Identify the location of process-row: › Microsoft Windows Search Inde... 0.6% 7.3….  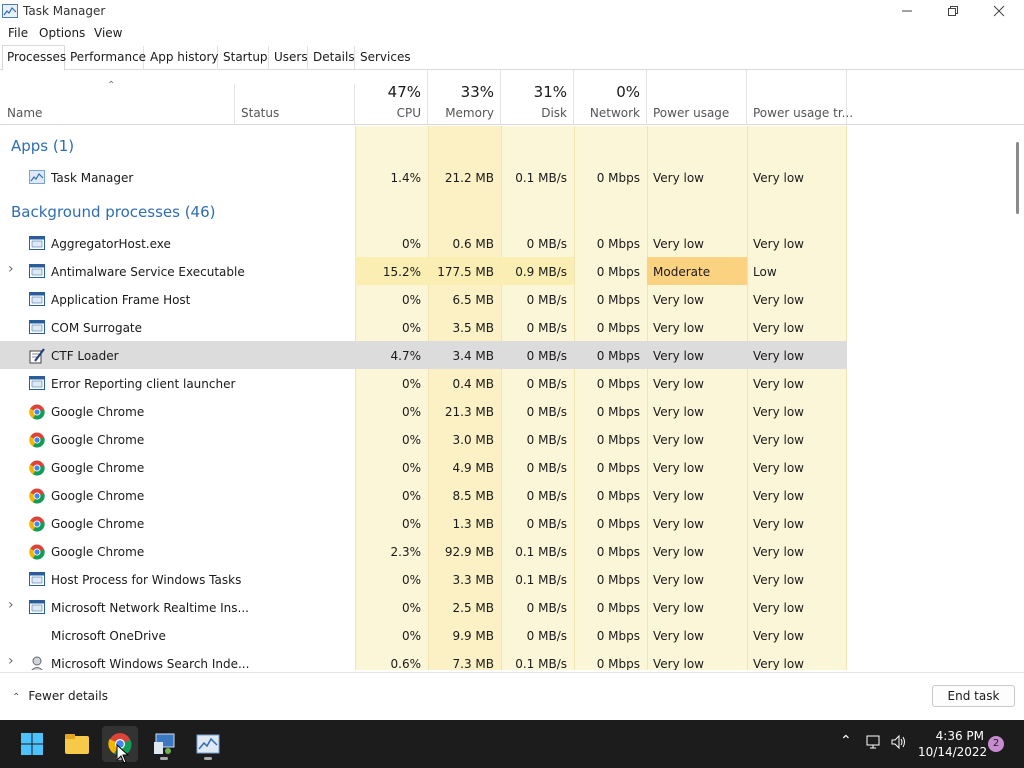
(423, 659).